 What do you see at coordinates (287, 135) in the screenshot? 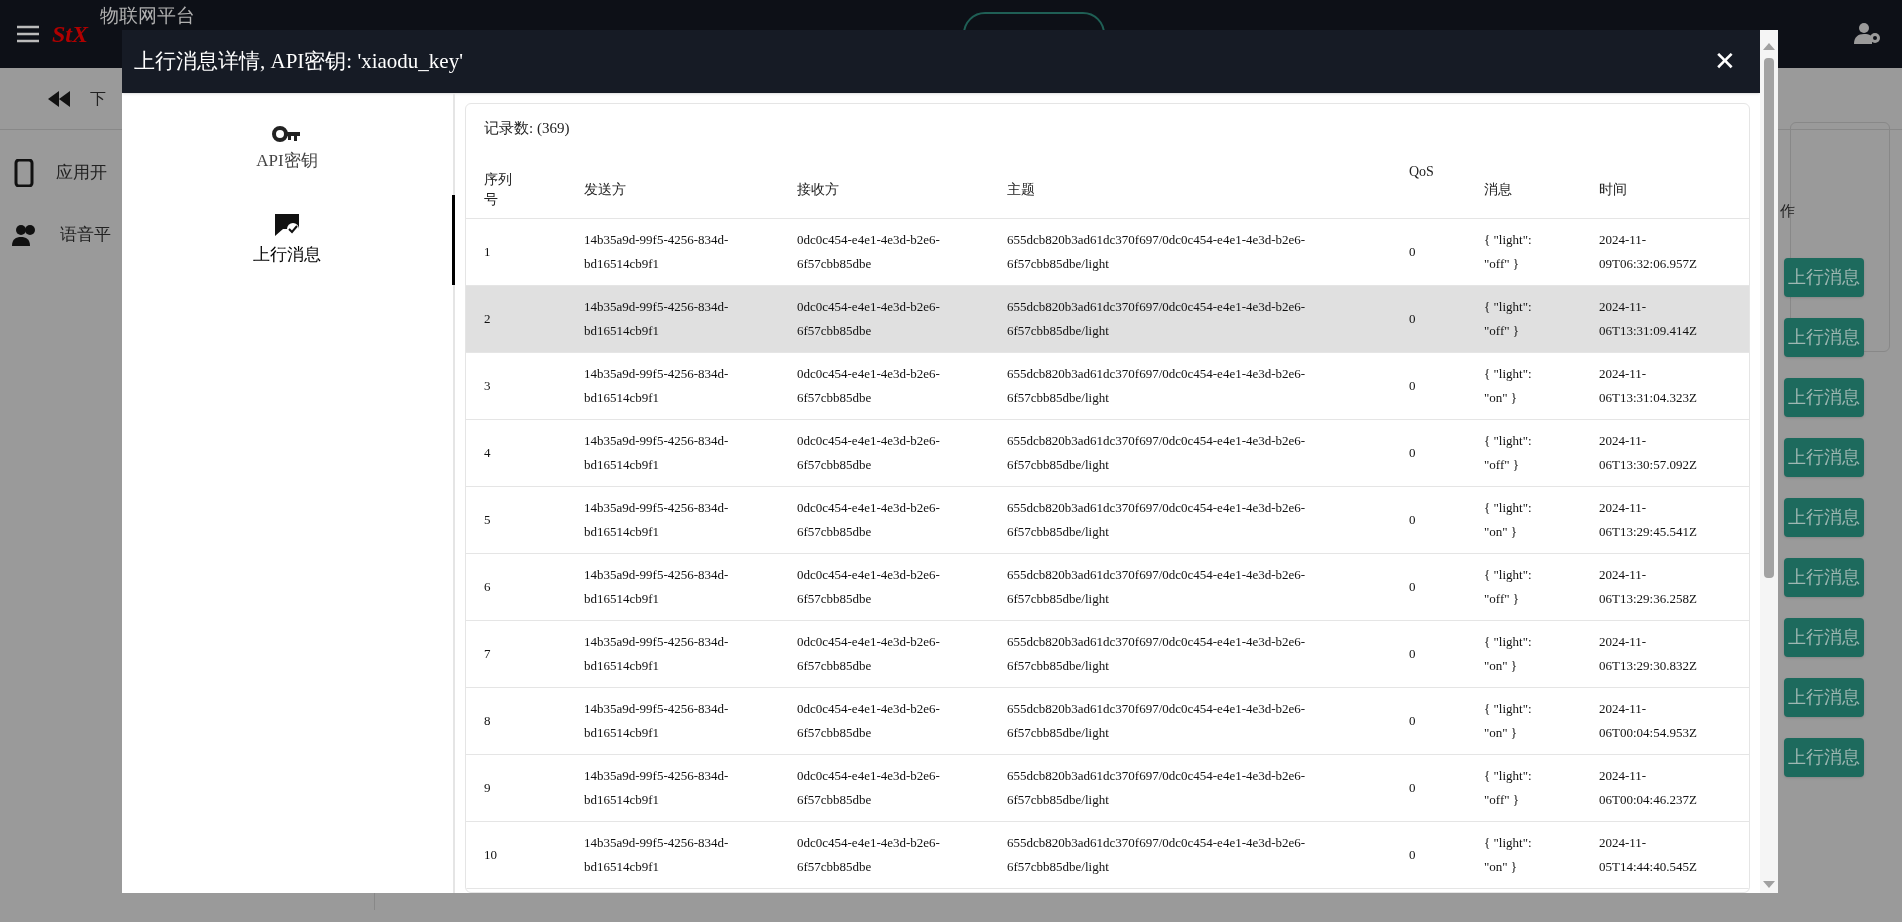
I see `key-icon` at bounding box center [287, 135].